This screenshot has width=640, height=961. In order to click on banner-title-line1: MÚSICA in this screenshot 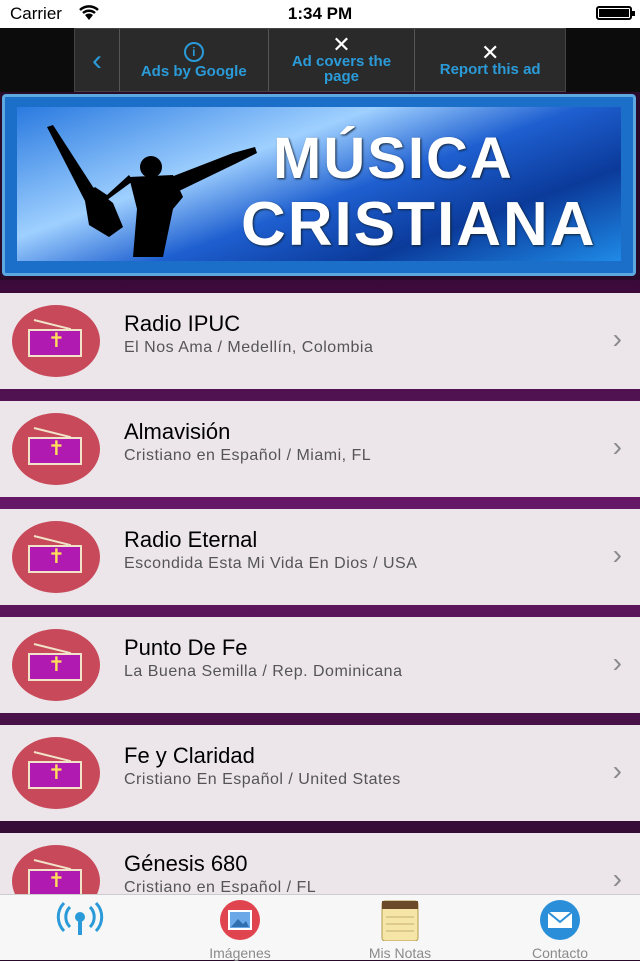, I will do `click(393, 158)`.